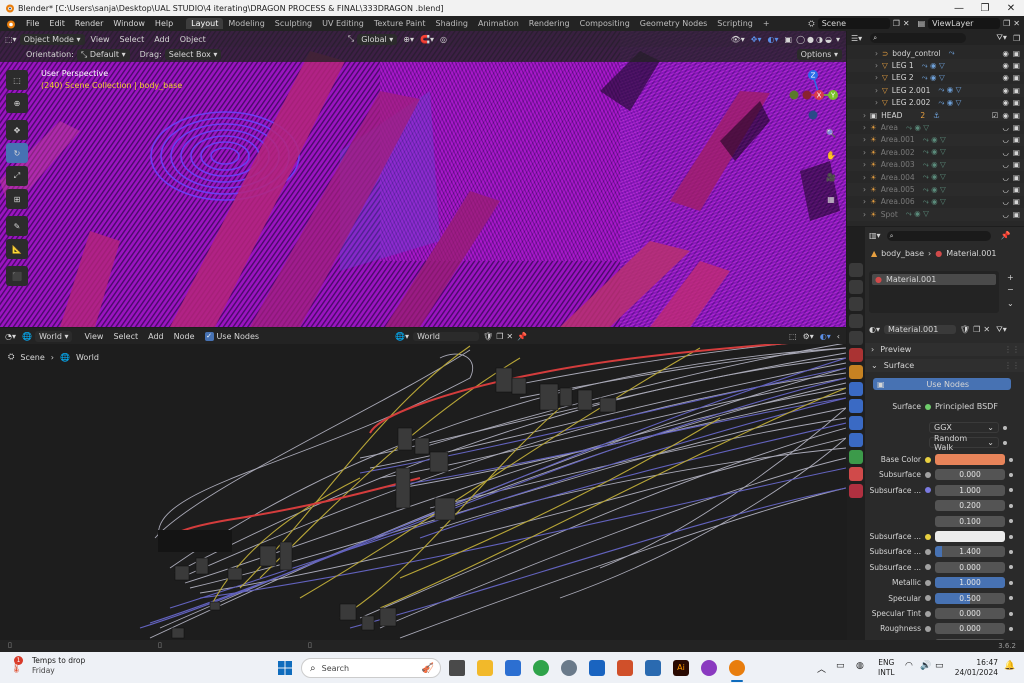 The height and width of the screenshot is (683, 1024). What do you see at coordinates (831, 155) in the screenshot?
I see `pan-hand-icon: ✋` at bounding box center [831, 155].